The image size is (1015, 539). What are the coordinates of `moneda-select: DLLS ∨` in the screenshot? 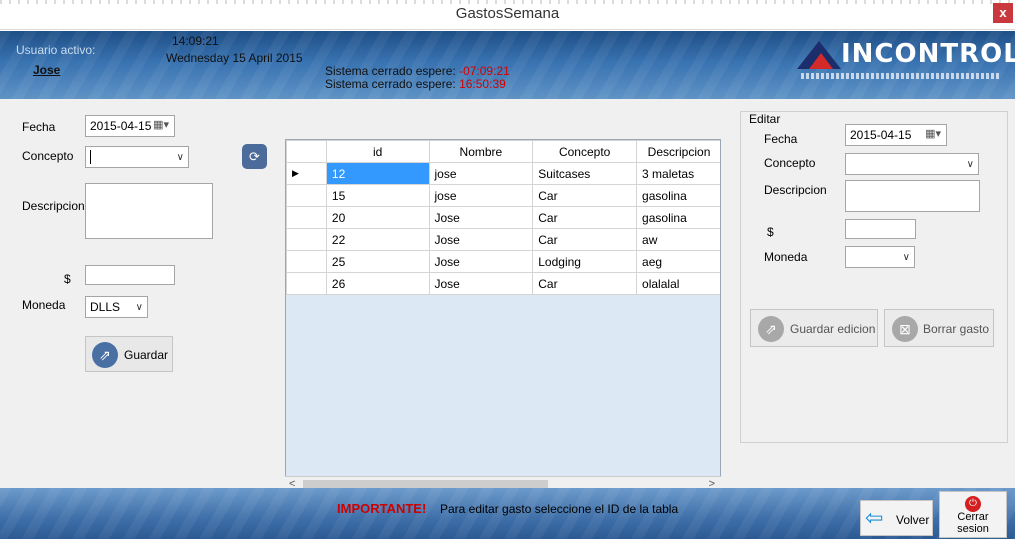 It's located at (116, 307).